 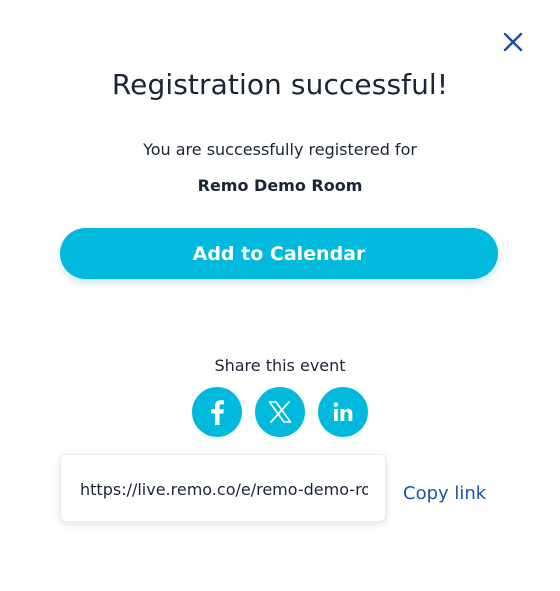 I want to click on social-share-buttons, so click(x=280, y=412).